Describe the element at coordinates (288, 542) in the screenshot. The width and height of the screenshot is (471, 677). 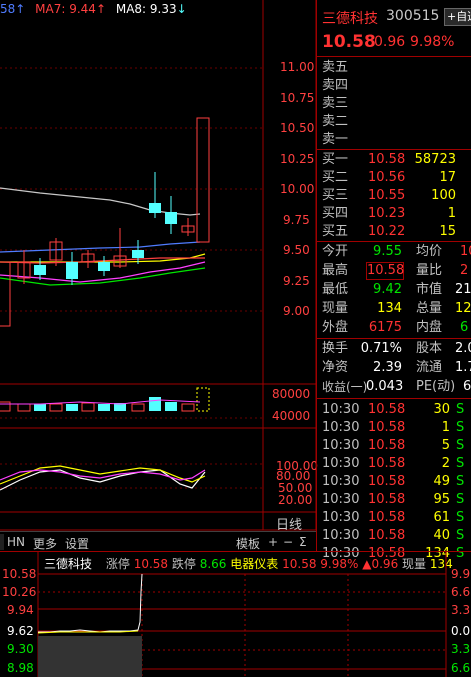
I see `remove-indicator-button: −` at that location.